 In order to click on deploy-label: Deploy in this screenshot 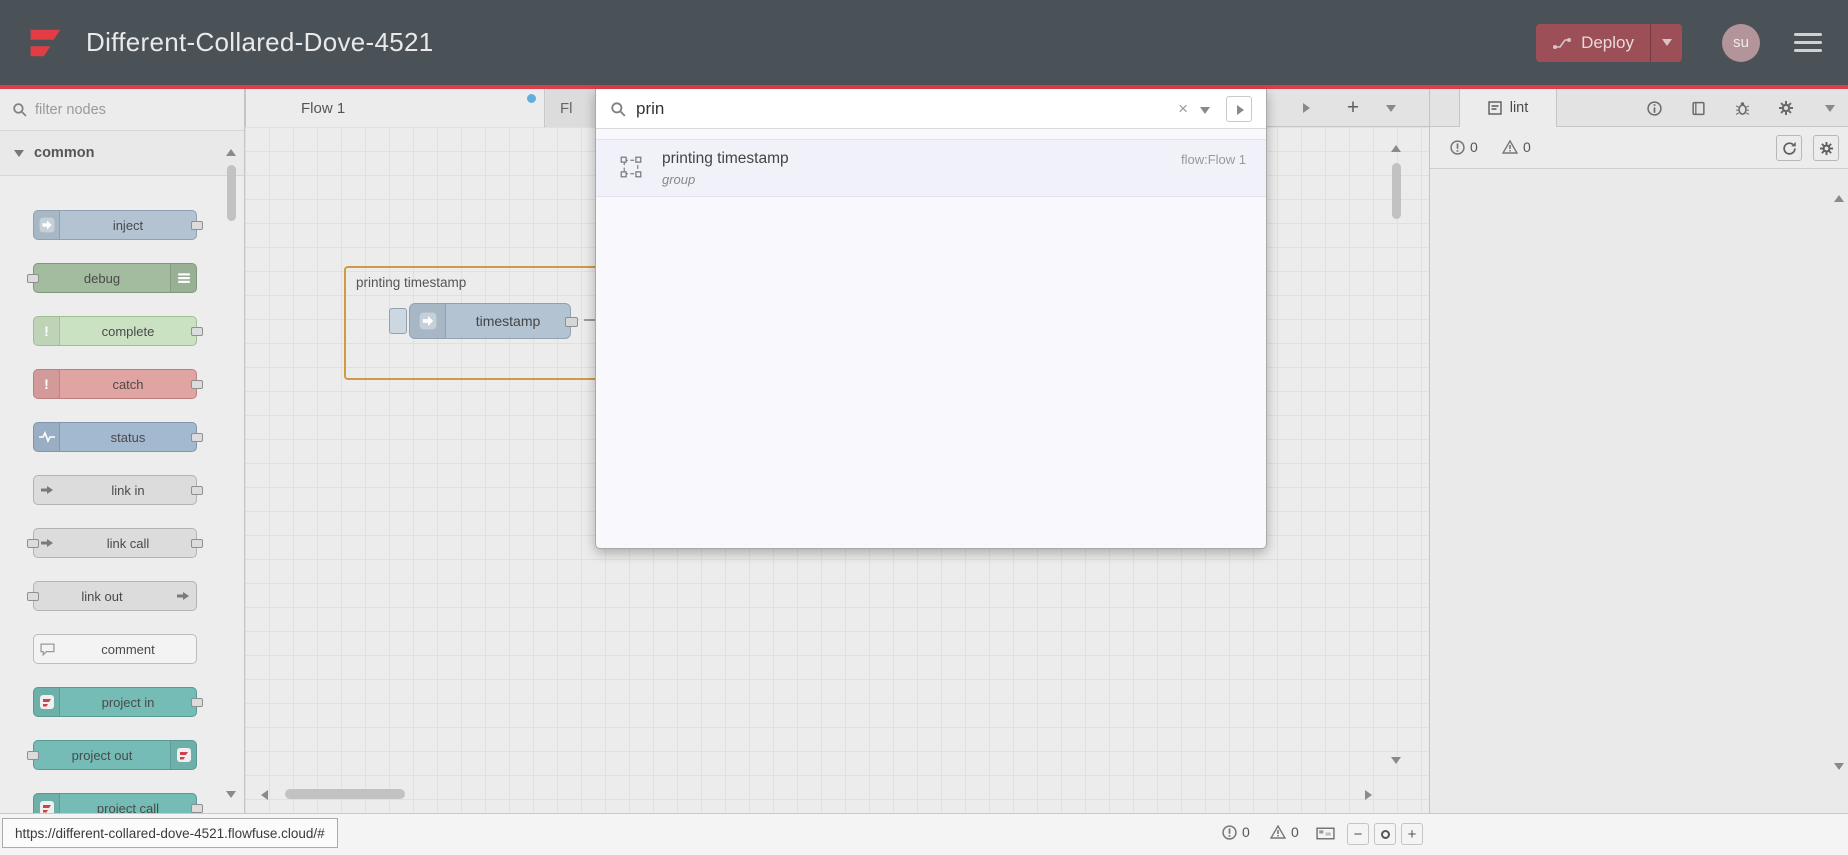, I will do `click(1607, 42)`.